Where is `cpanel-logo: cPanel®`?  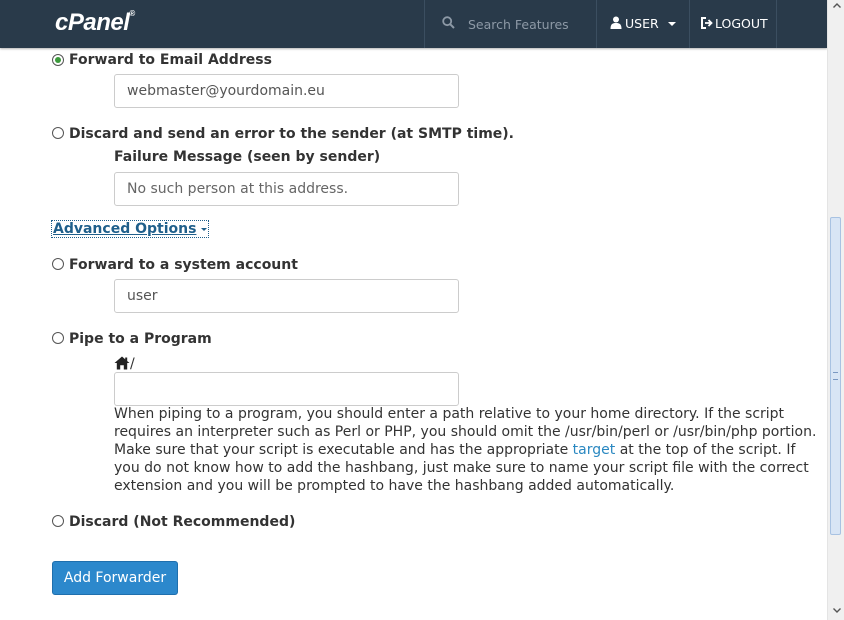 cpanel-logo: cPanel® is located at coordinates (95, 23).